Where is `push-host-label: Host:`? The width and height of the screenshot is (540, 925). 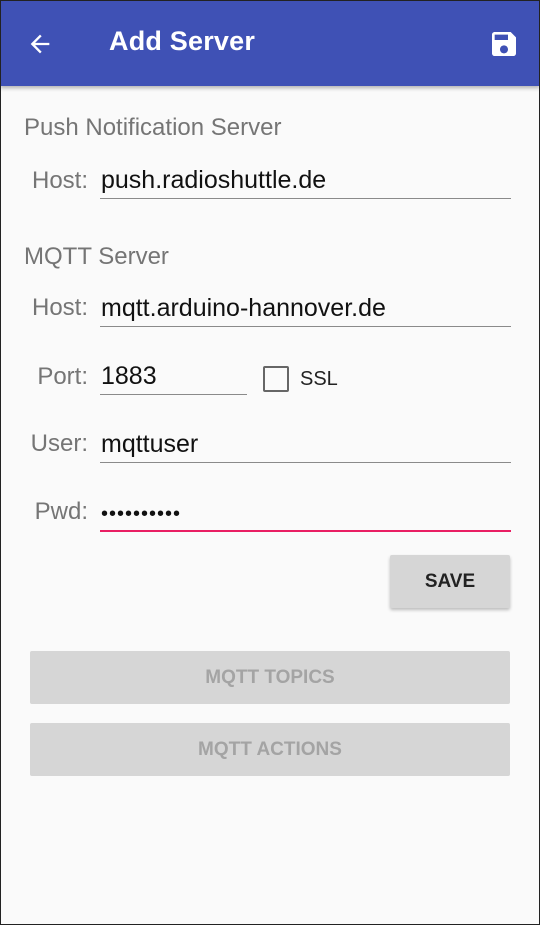
push-host-label: Host: is located at coordinates (59, 180).